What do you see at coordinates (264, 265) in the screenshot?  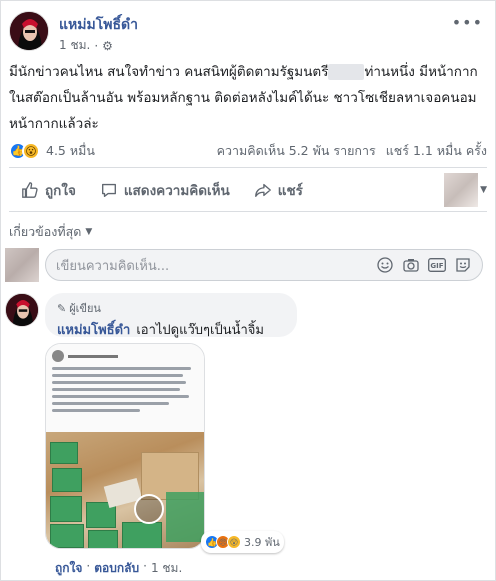 I see `comment-input: เขียนความคิดเห็น... GIF` at bounding box center [264, 265].